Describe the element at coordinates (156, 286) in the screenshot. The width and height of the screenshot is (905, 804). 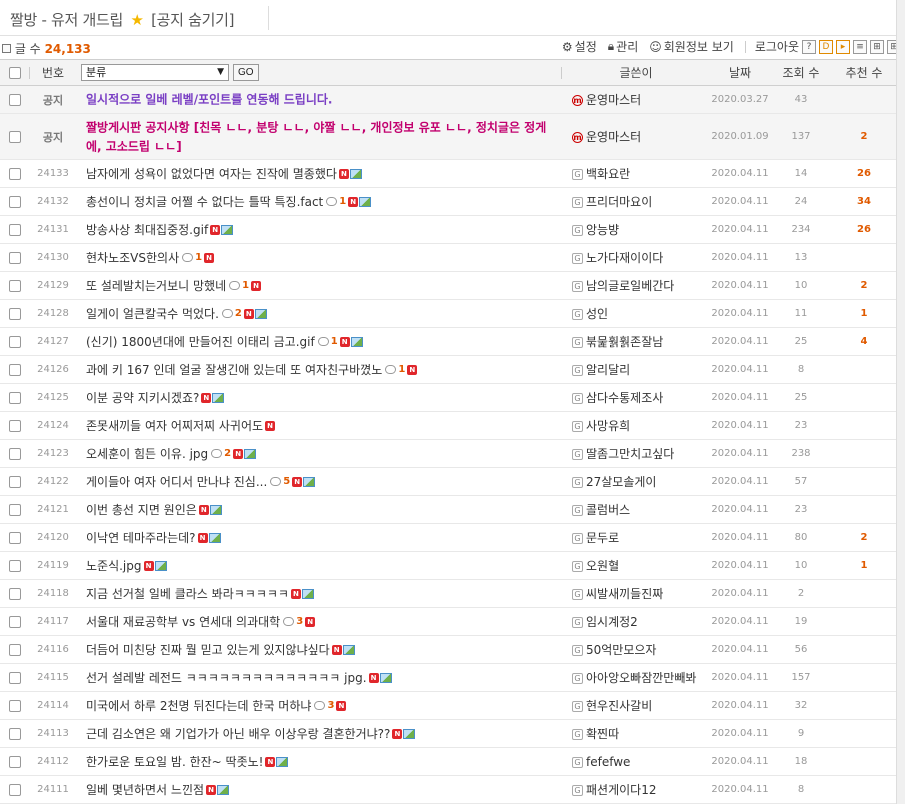
I see `post-title: 또 설레발치는거보니 망했네` at that location.